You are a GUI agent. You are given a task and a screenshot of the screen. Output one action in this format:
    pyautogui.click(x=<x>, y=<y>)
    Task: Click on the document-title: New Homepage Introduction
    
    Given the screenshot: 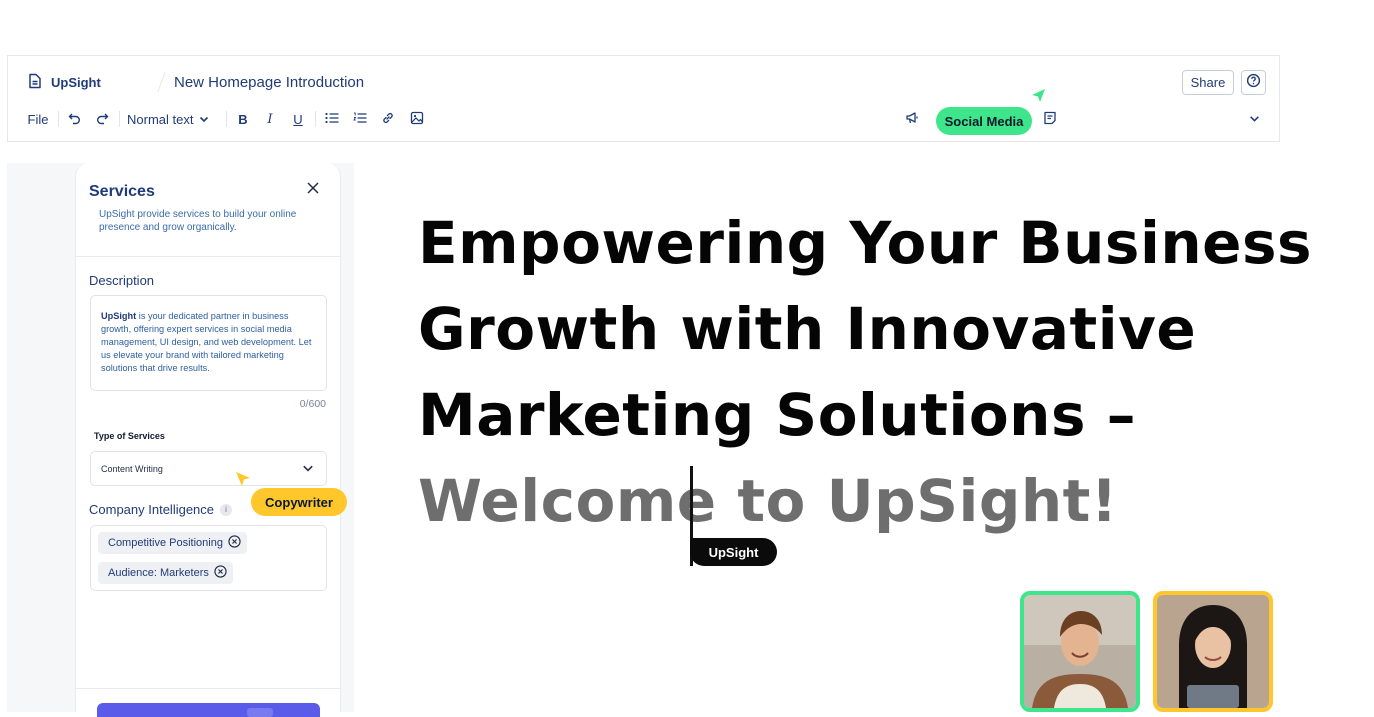 What is the action you would take?
    pyautogui.click(x=269, y=82)
    